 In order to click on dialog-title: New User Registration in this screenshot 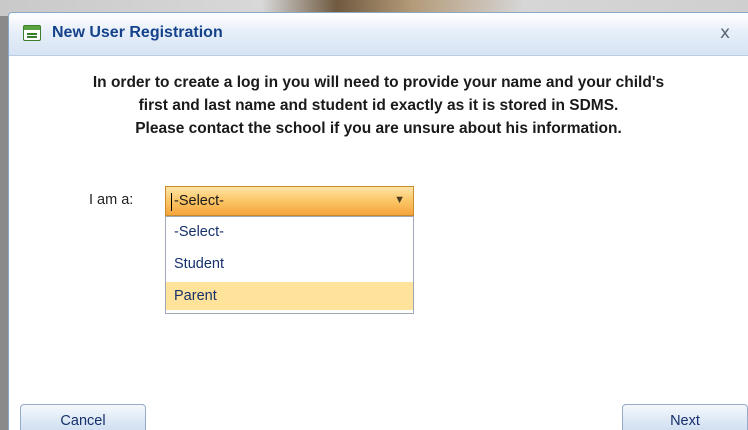, I will do `click(137, 32)`.